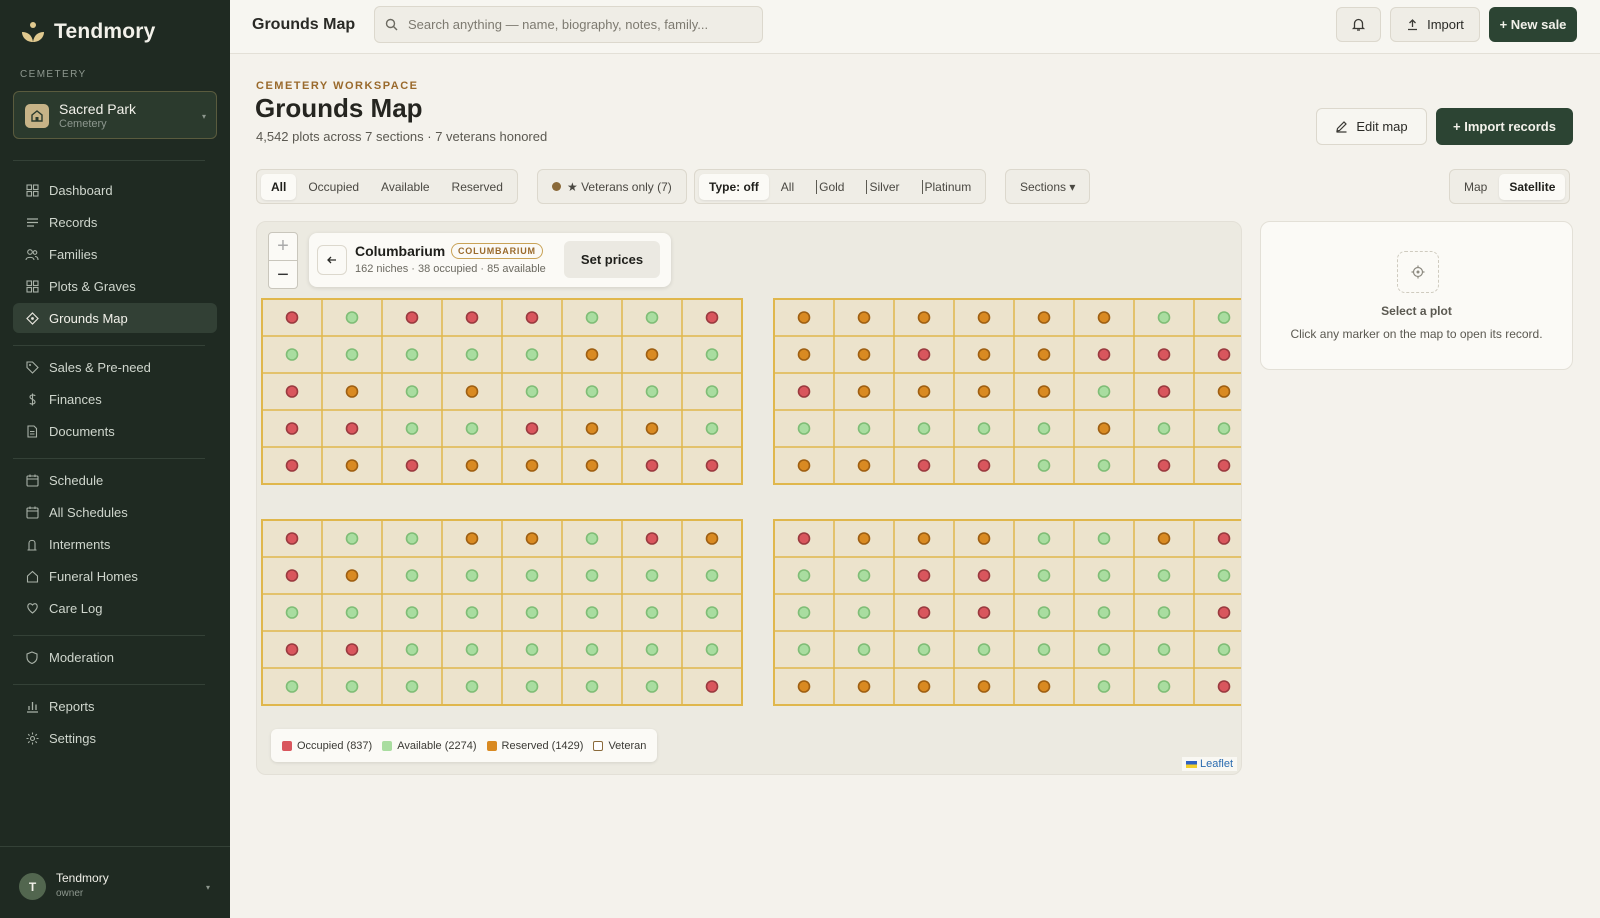 The width and height of the screenshot is (1600, 918). Describe the element at coordinates (405, 187) in the screenshot. I see `status-filter-available: Available` at that location.